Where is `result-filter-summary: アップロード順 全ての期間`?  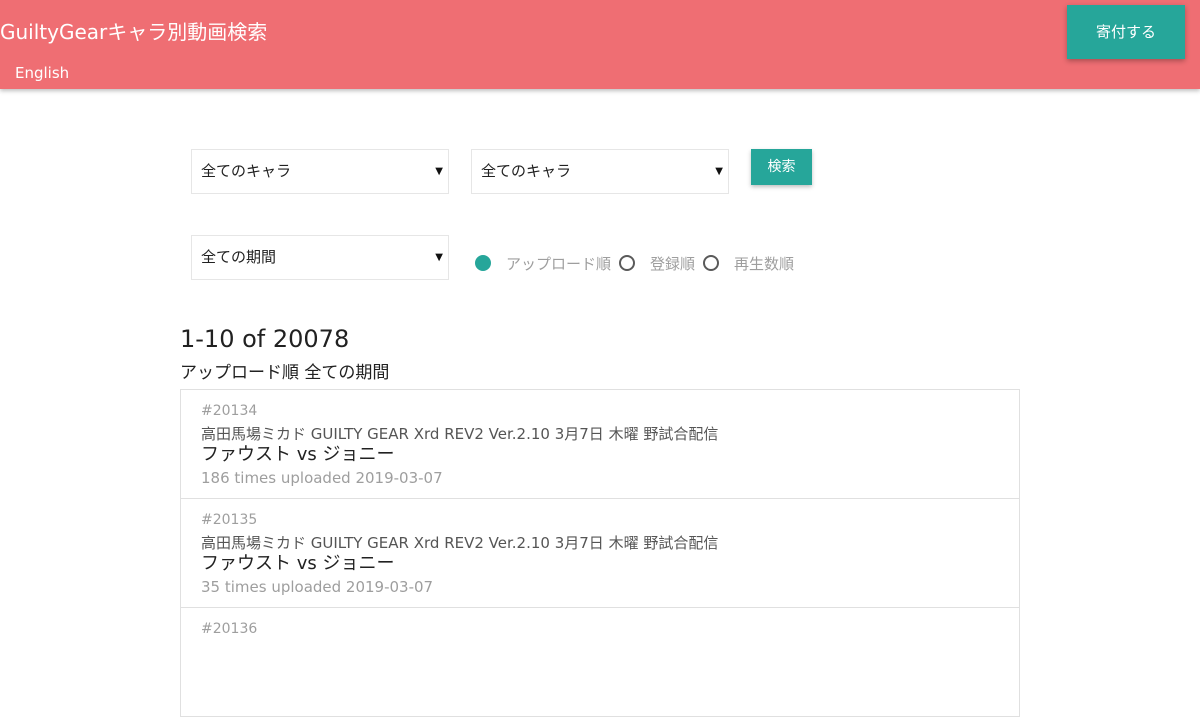
result-filter-summary: アップロード順 全ての期間 is located at coordinates (285, 373).